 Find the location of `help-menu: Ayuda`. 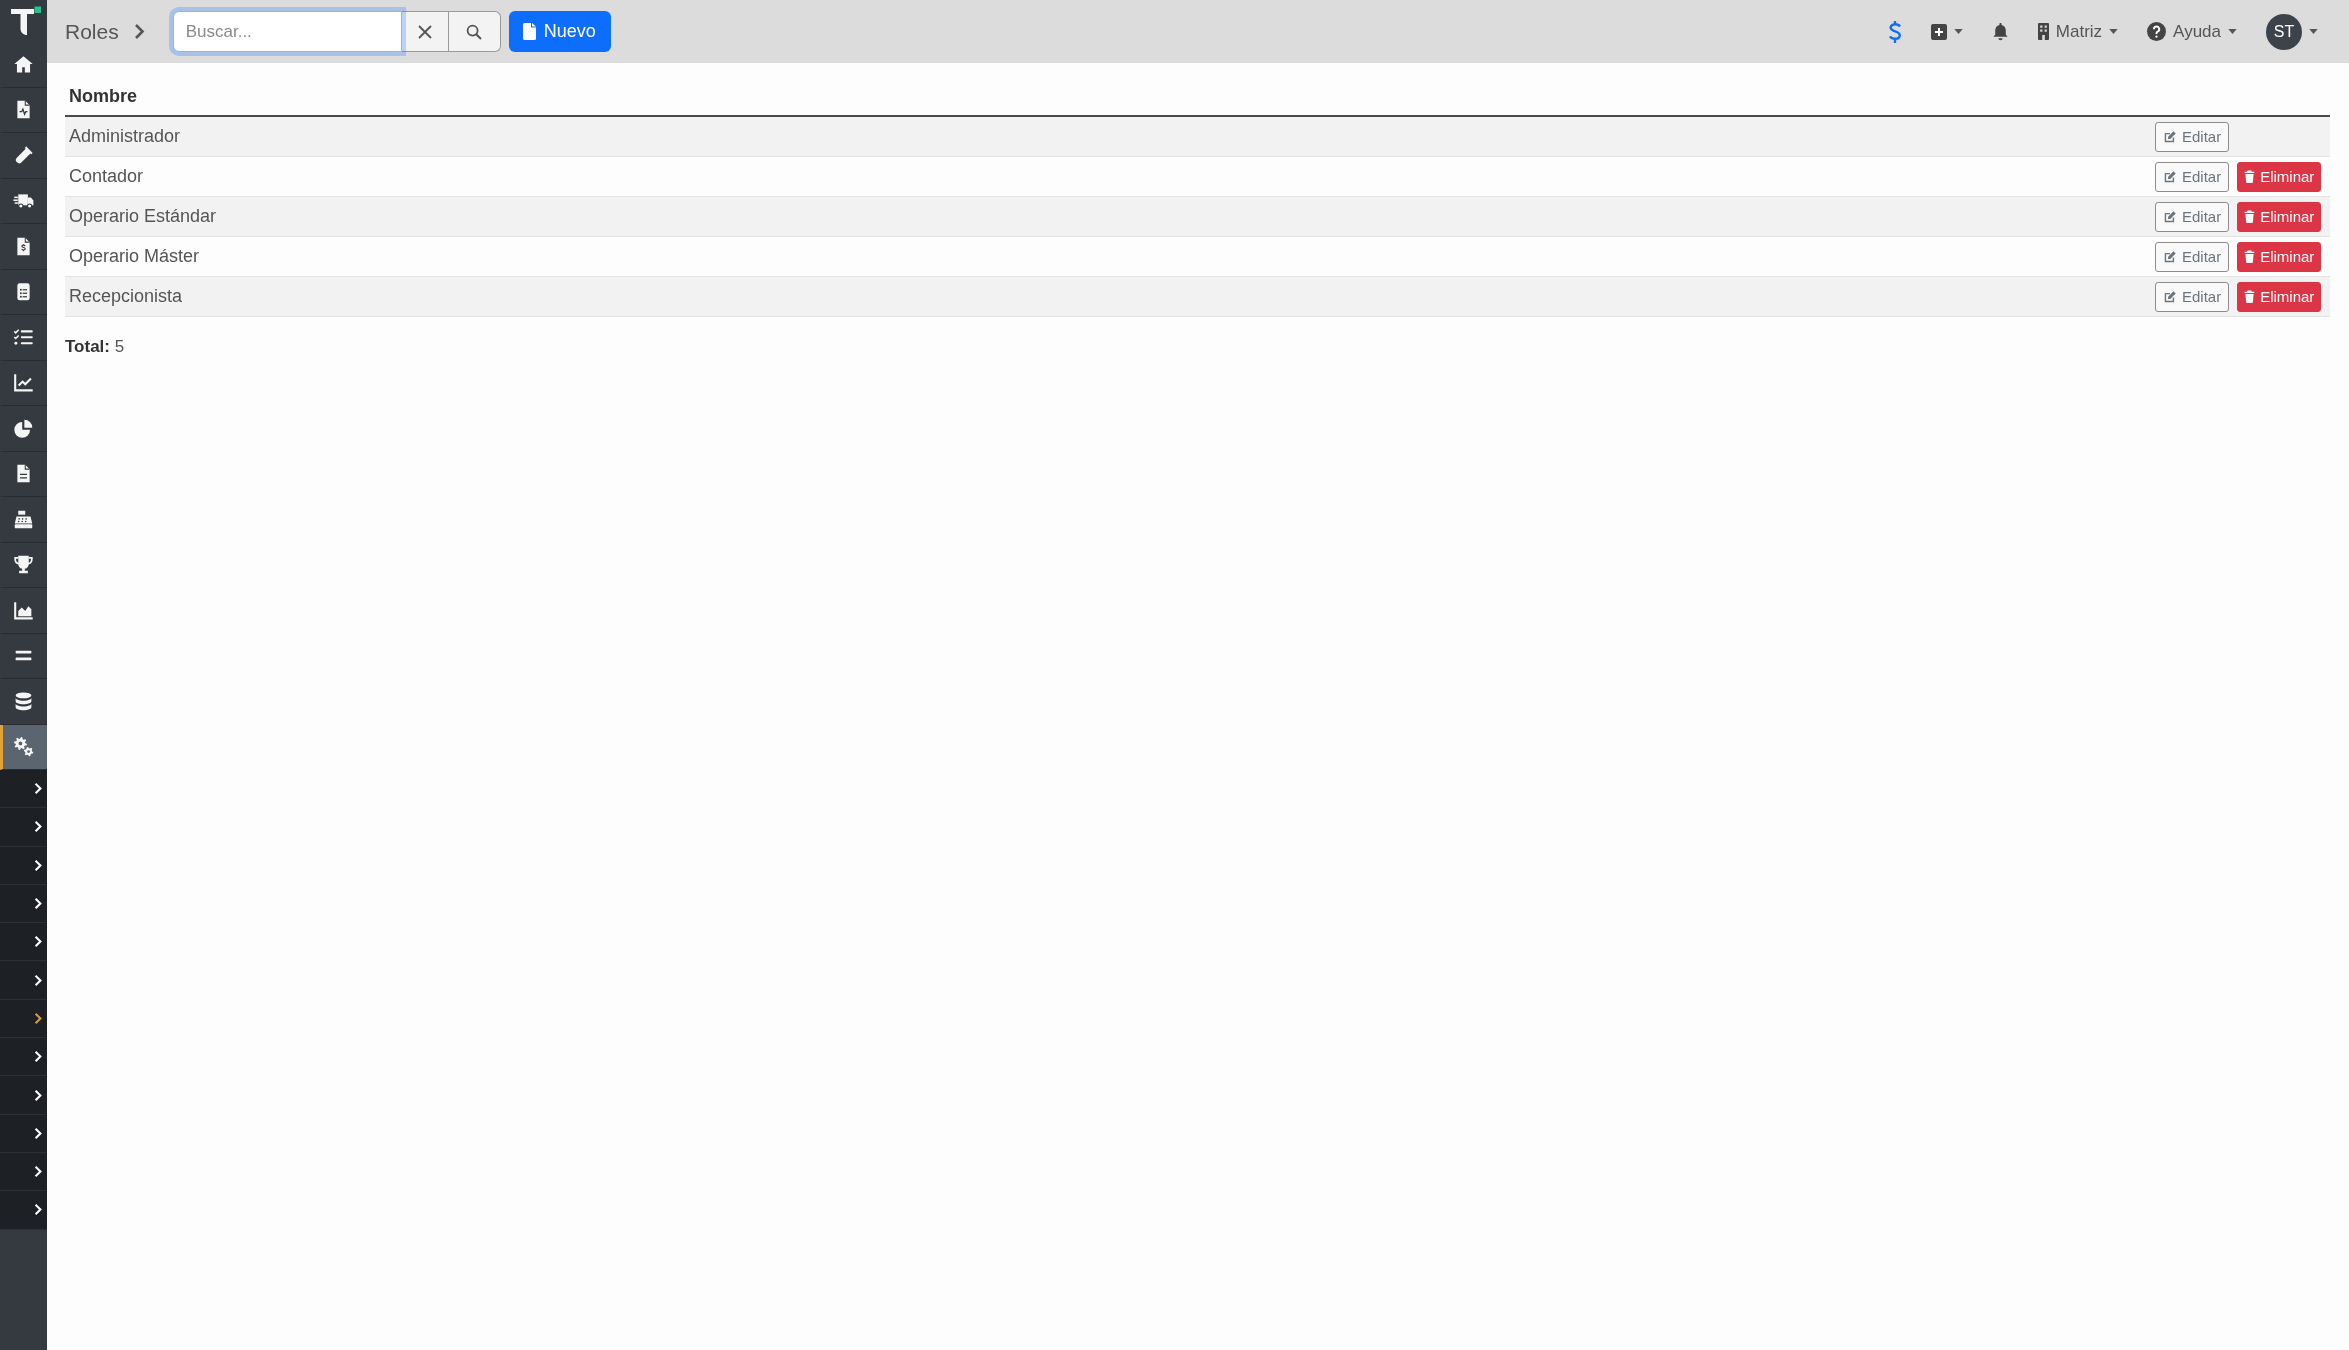

help-menu: Ayuda is located at coordinates (2192, 31).